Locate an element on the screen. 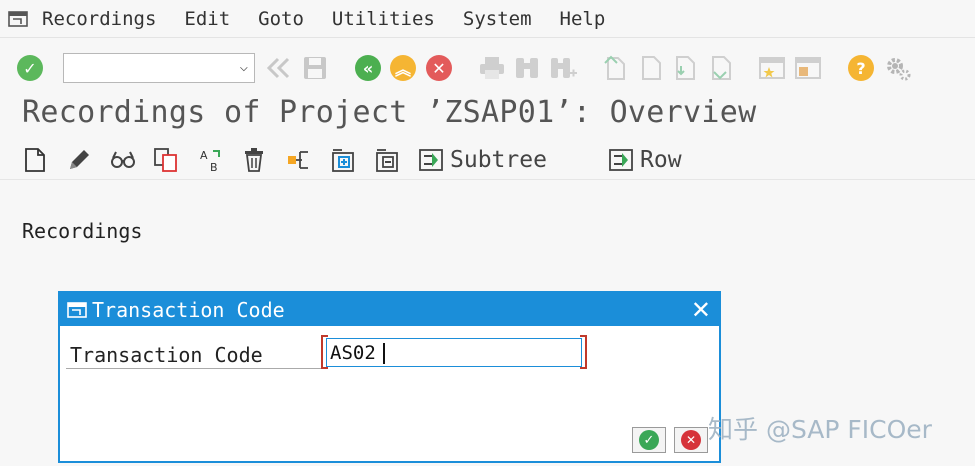 The image size is (975, 466). first-page-icon is located at coordinates (614, 67).